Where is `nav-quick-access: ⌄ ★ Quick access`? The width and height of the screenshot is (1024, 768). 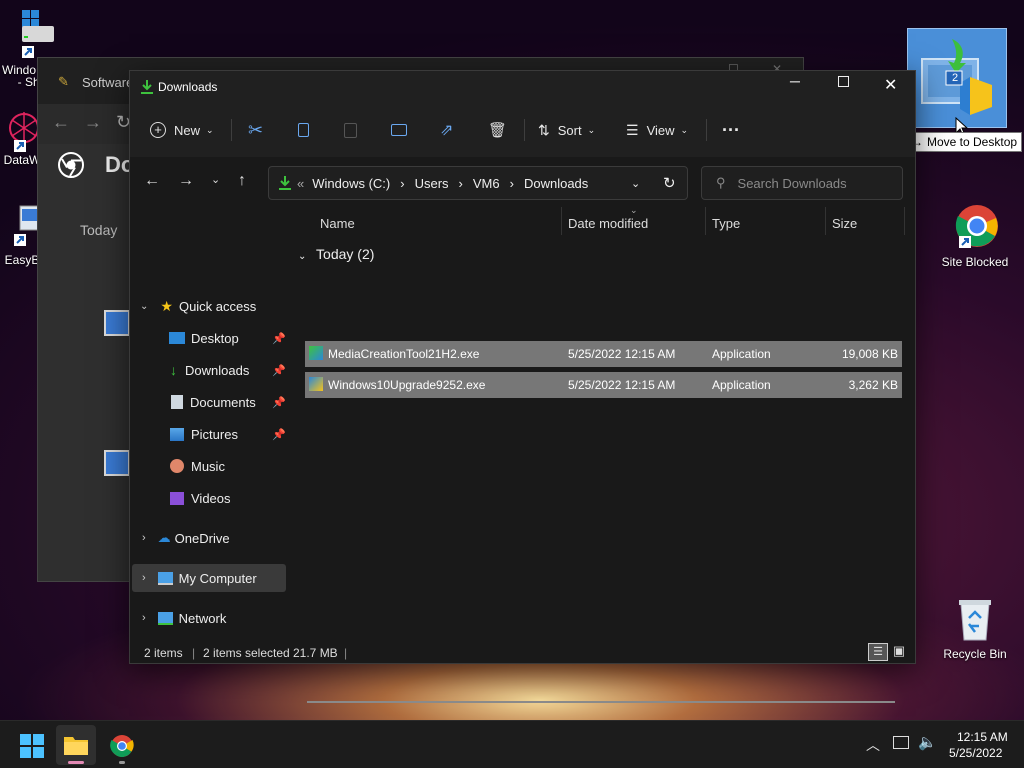
nav-quick-access: ⌄ ★ Quick access is located at coordinates (209, 306).